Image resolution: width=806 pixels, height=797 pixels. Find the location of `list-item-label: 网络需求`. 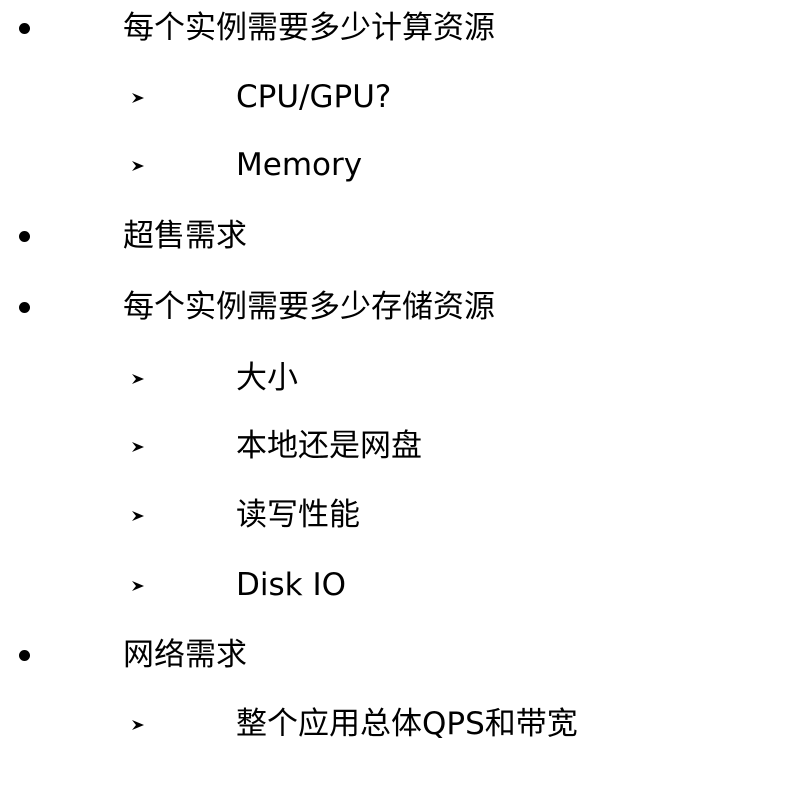

list-item-label: 网络需求 is located at coordinates (185, 655).